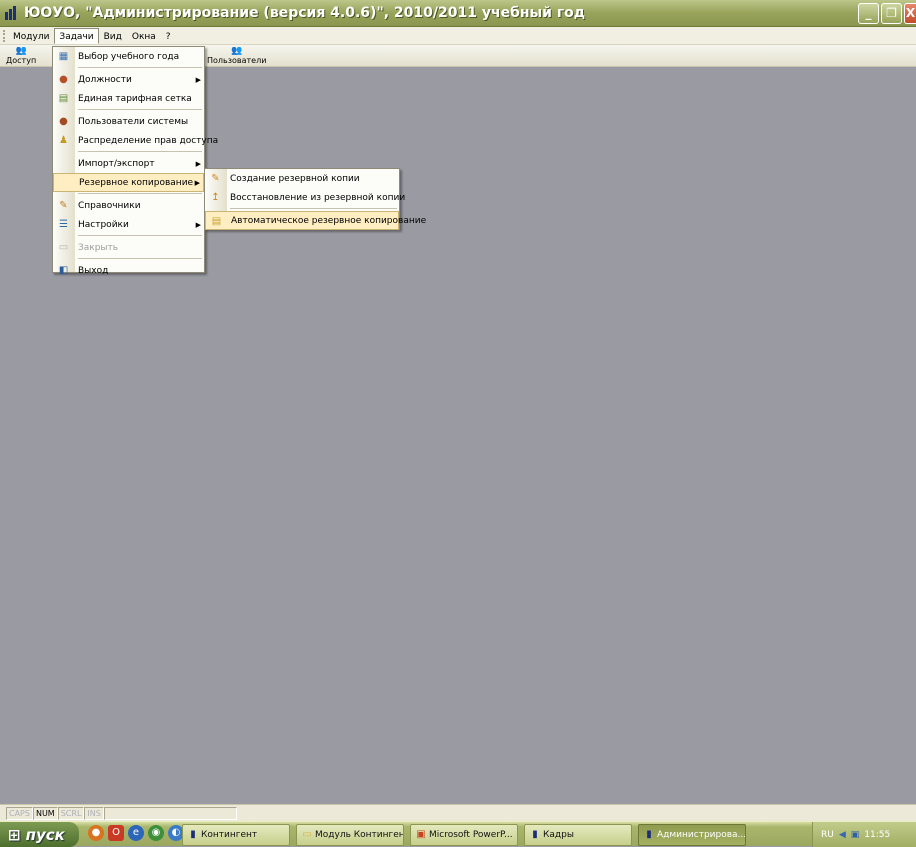 This screenshot has width=916, height=847. Describe the element at coordinates (14, 834) in the screenshot. I see `windows-logo-icon: ⊞` at that location.